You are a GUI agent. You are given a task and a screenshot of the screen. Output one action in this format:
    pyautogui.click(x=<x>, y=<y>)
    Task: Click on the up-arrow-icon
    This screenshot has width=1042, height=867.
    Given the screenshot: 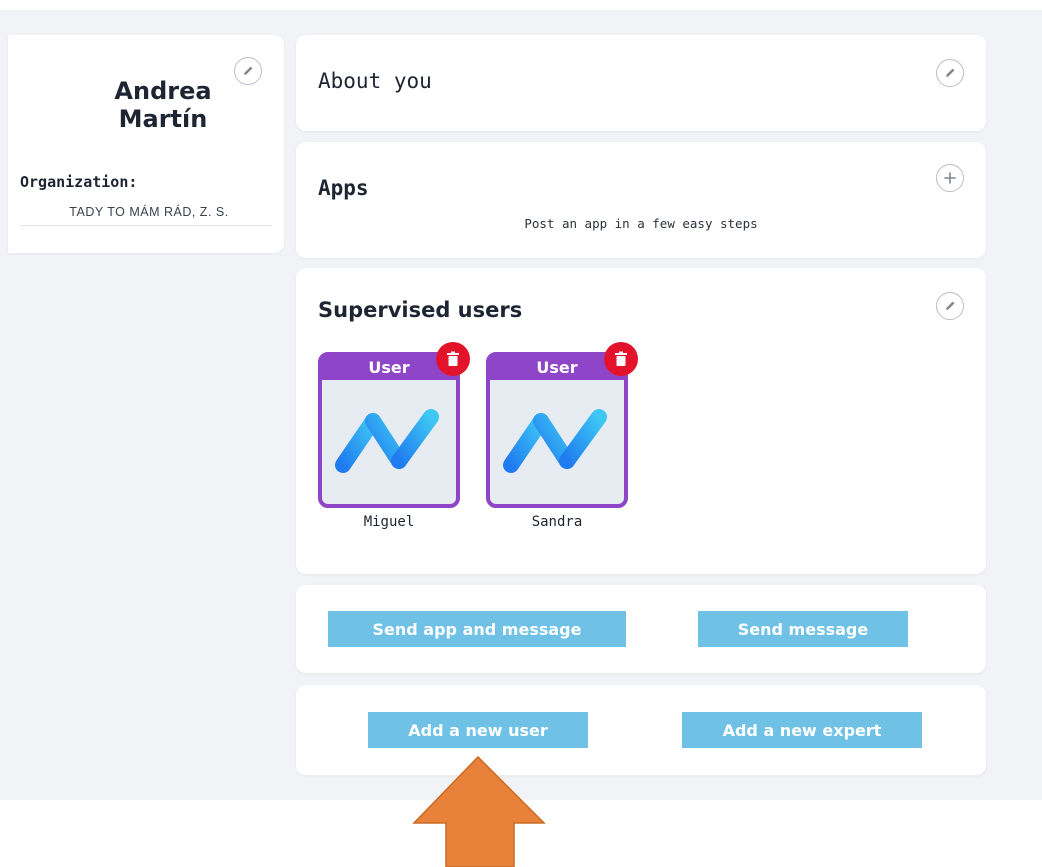 What is the action you would take?
    pyautogui.click(x=479, y=811)
    